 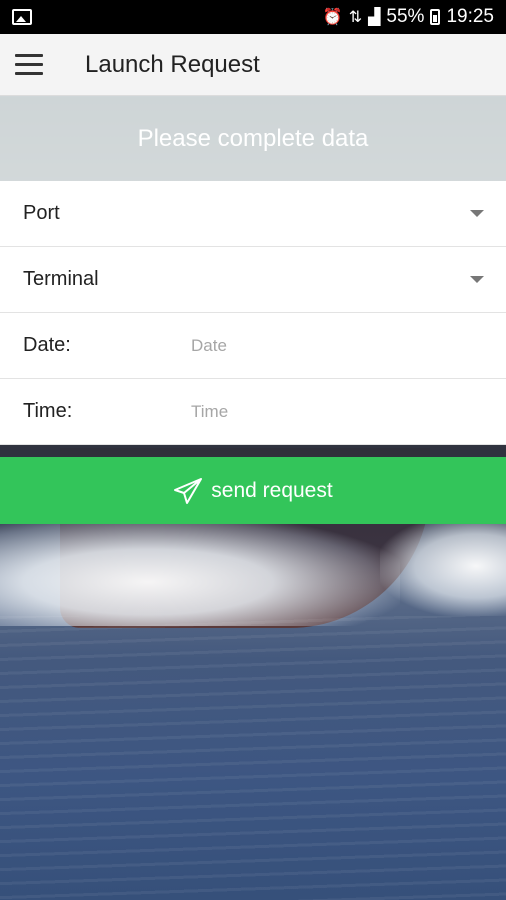 What do you see at coordinates (200, 571) in the screenshot?
I see `water-spray` at bounding box center [200, 571].